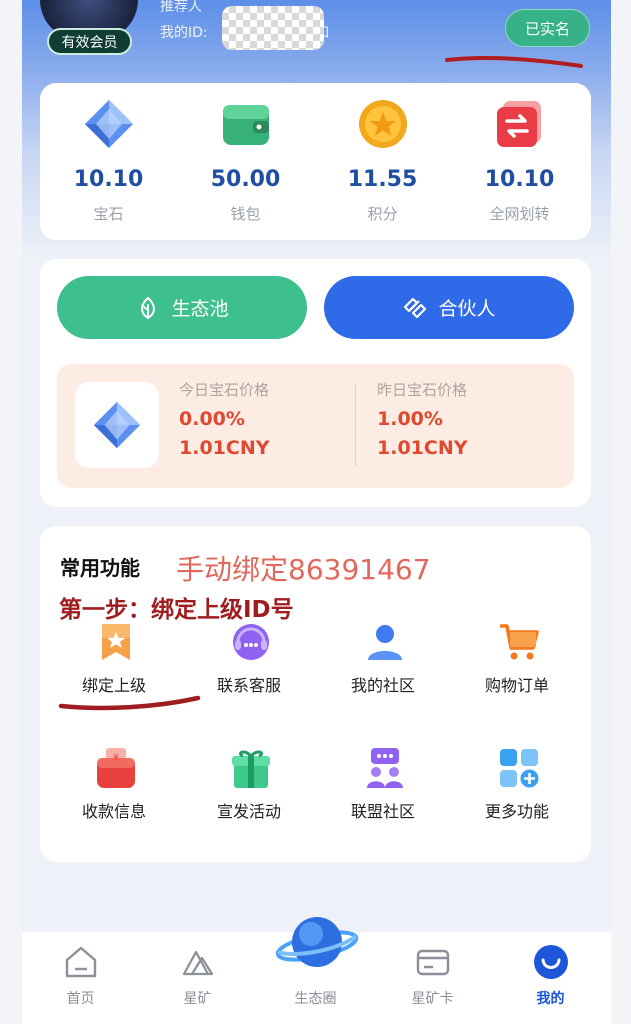 The height and width of the screenshot is (1024, 631). What do you see at coordinates (621, 512) in the screenshot?
I see `right-edge` at bounding box center [621, 512].